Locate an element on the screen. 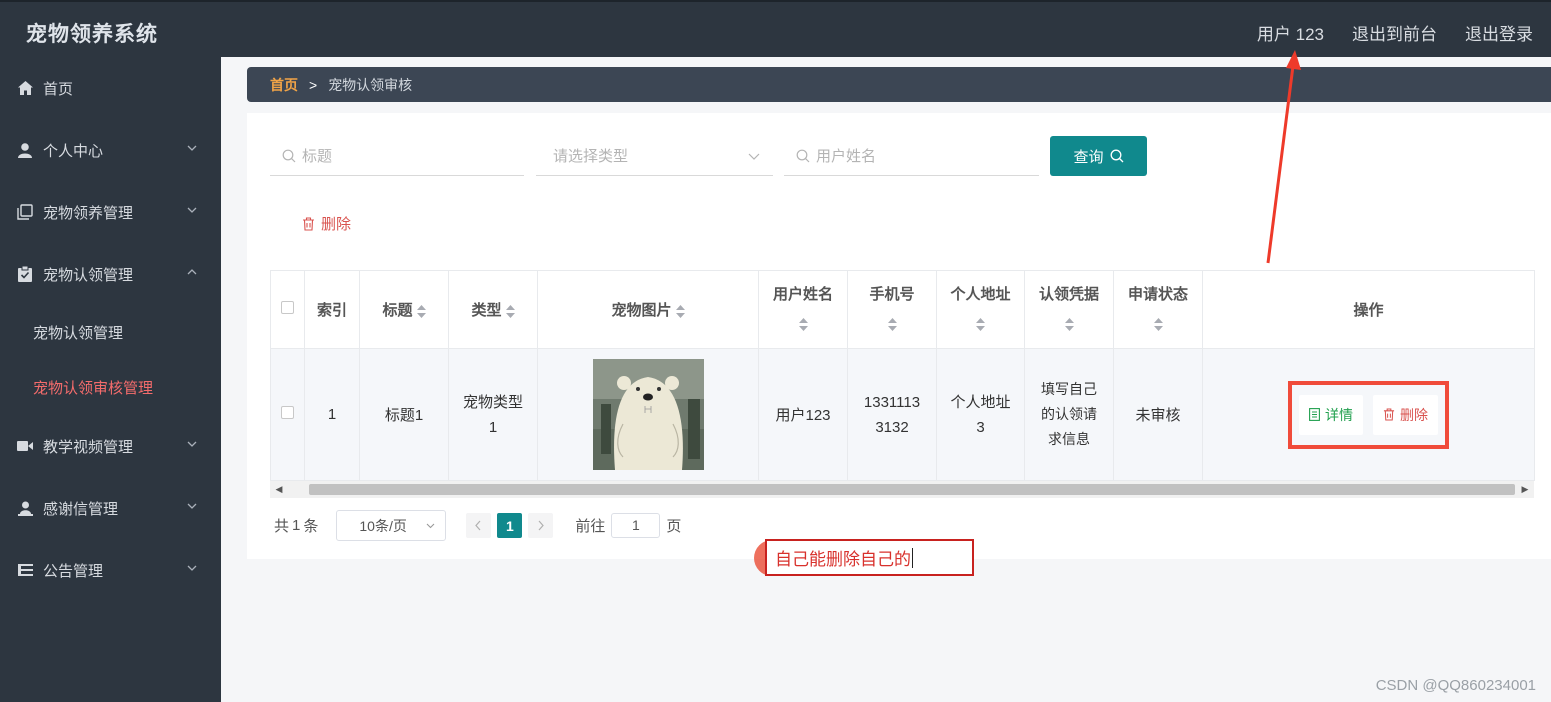 This screenshot has height=702, width=1551. query-button: 查询 is located at coordinates (1098, 156).